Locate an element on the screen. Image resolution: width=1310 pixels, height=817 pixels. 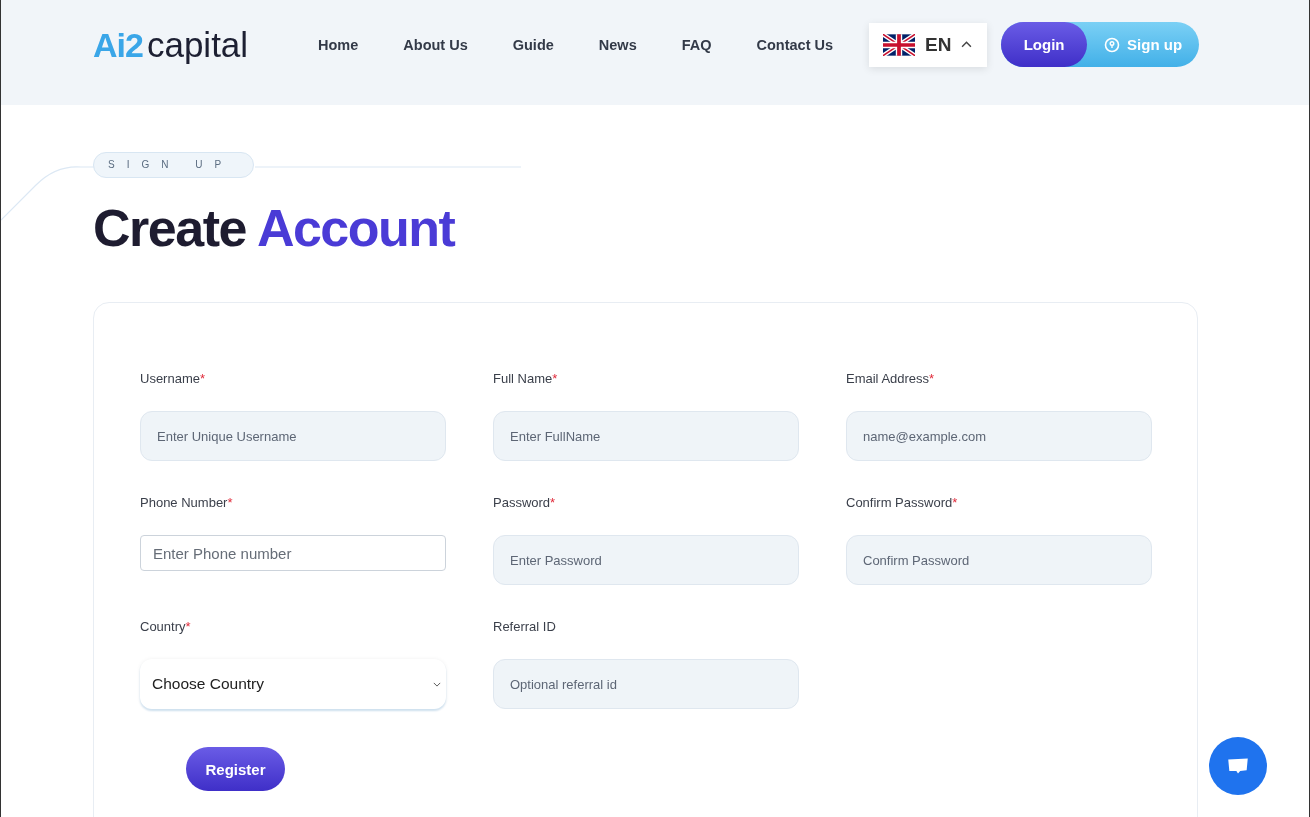
nav-link: Guide is located at coordinates (533, 44).